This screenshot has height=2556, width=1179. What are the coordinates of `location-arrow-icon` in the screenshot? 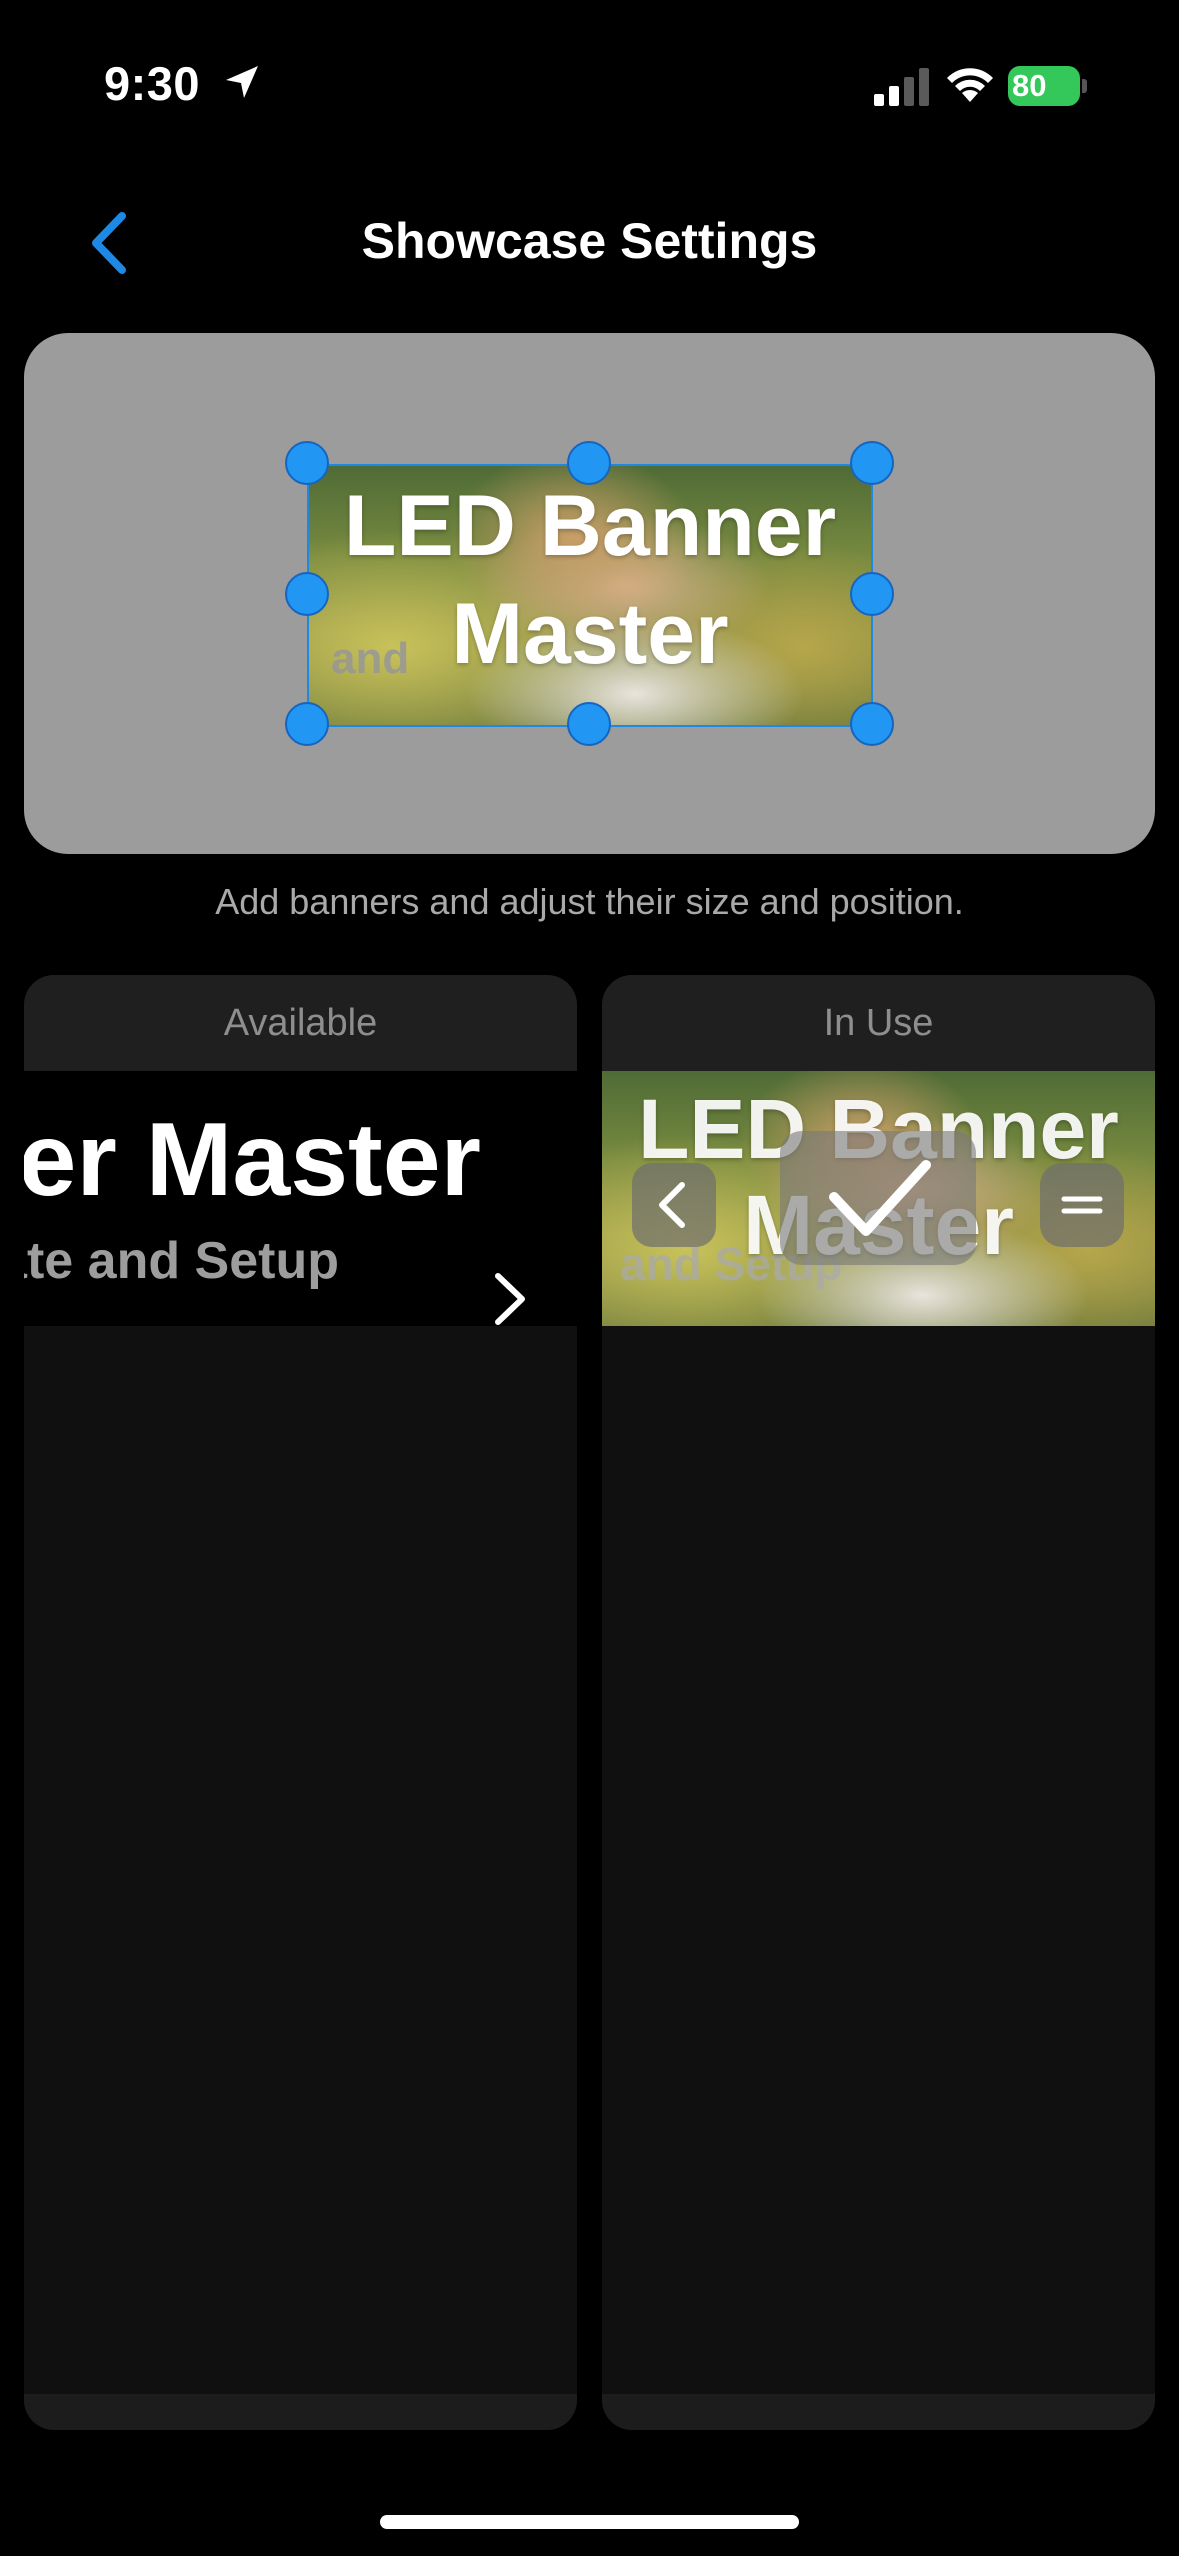 It's located at (242, 82).